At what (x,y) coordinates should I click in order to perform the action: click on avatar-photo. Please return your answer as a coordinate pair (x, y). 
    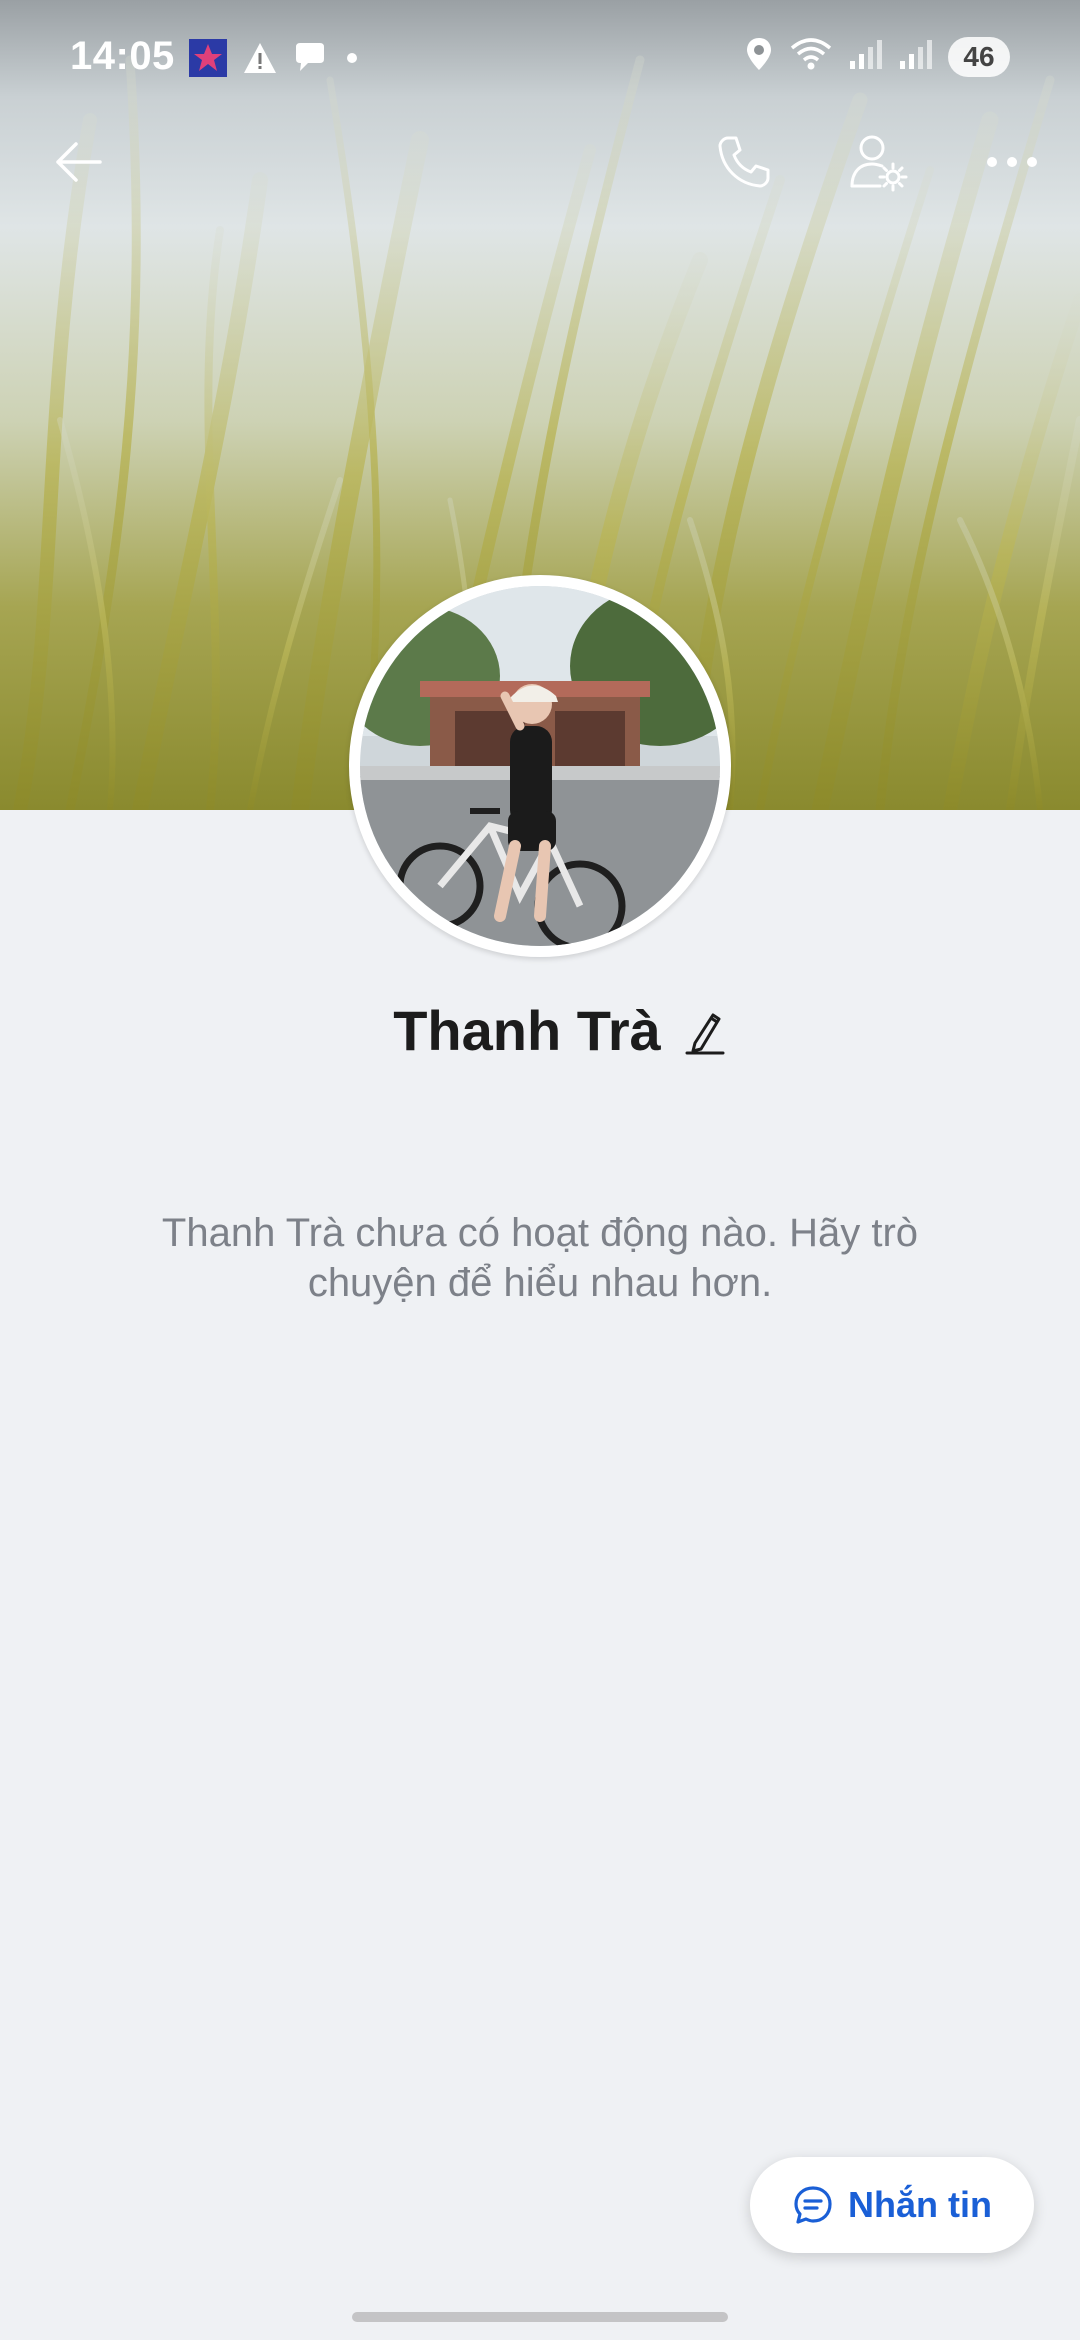
    Looking at the image, I should click on (540, 766).